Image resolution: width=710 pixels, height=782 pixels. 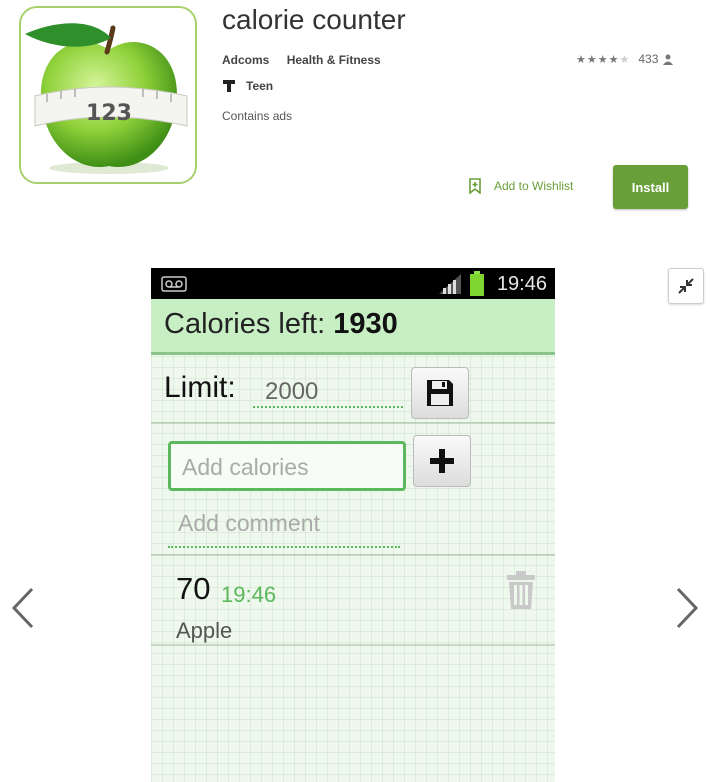 What do you see at coordinates (245, 60) in the screenshot?
I see `developer-link: Adcoms` at bounding box center [245, 60].